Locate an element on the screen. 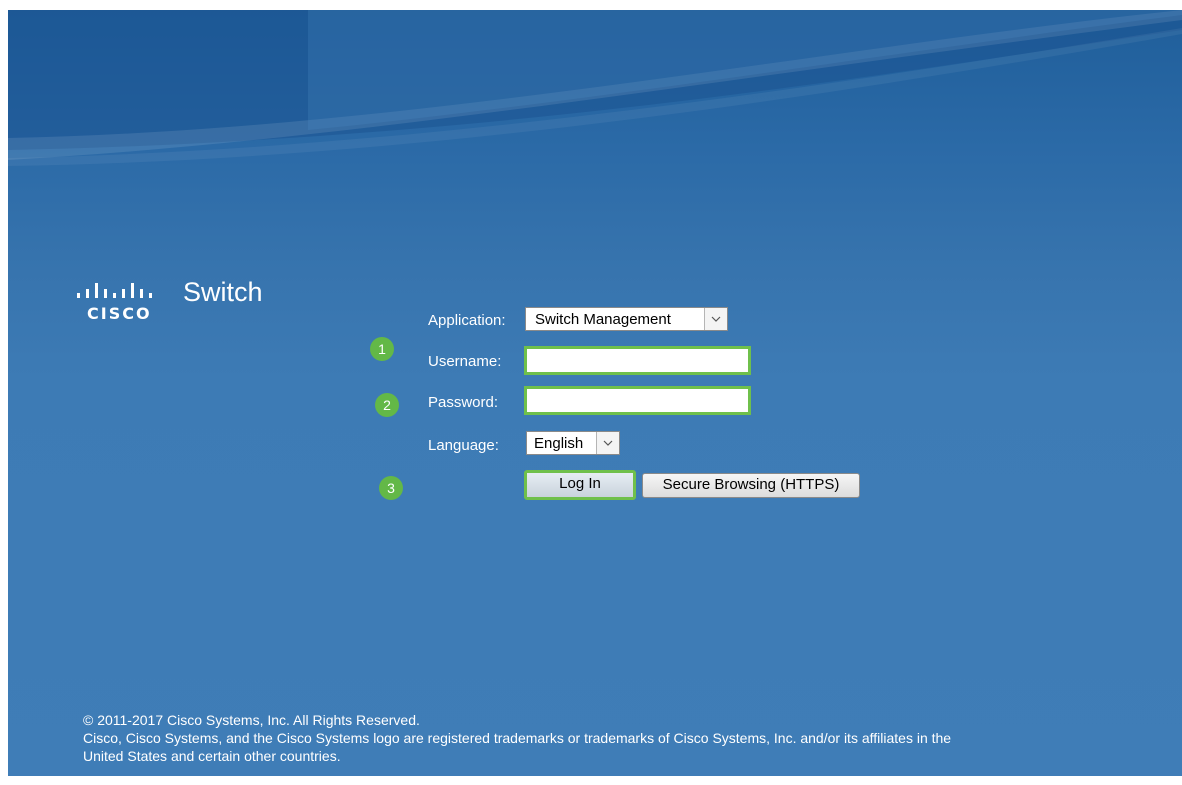 This screenshot has height=785, width=1182. username-label: Username: is located at coordinates (465, 361).